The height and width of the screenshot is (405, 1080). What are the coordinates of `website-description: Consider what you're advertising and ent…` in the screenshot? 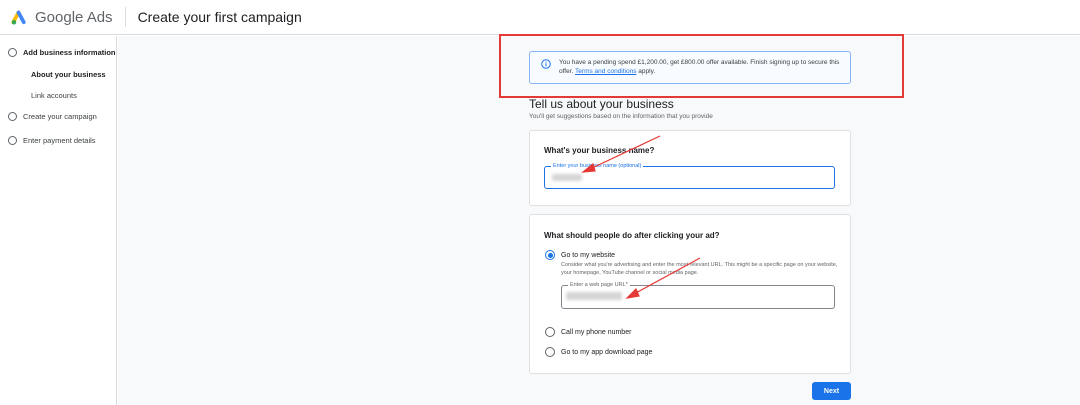 It's located at (699, 269).